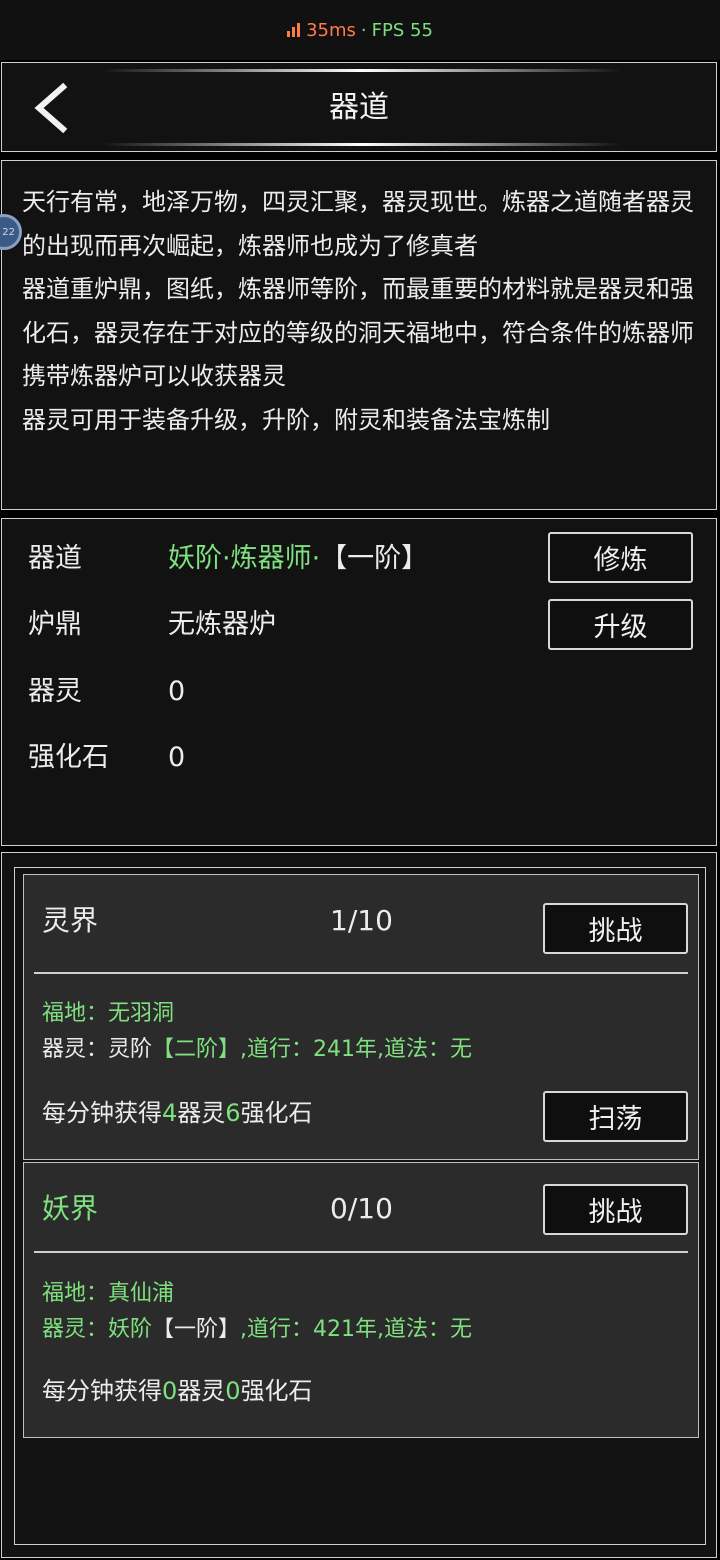 The height and width of the screenshot is (1560, 720). I want to click on status-bar: 35ms · FPS 55, so click(360, 30).